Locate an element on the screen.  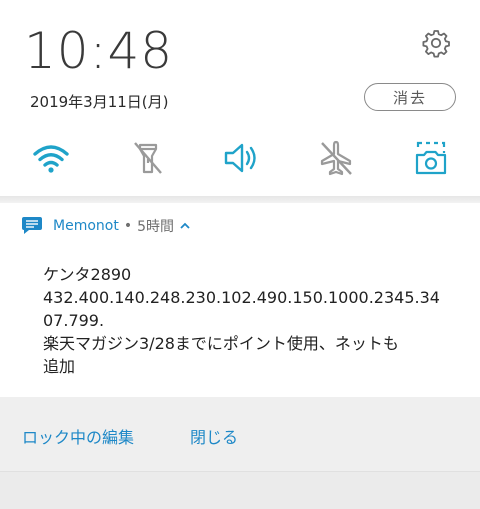
notification-actions: ロック中の編集 閉じる is located at coordinates (240, 434).